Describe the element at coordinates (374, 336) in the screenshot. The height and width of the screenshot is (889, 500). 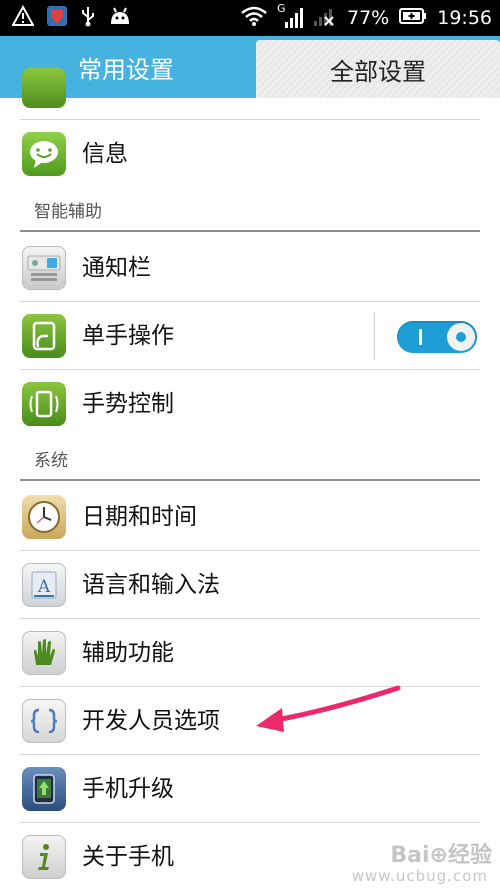
I see `row-separator` at that location.